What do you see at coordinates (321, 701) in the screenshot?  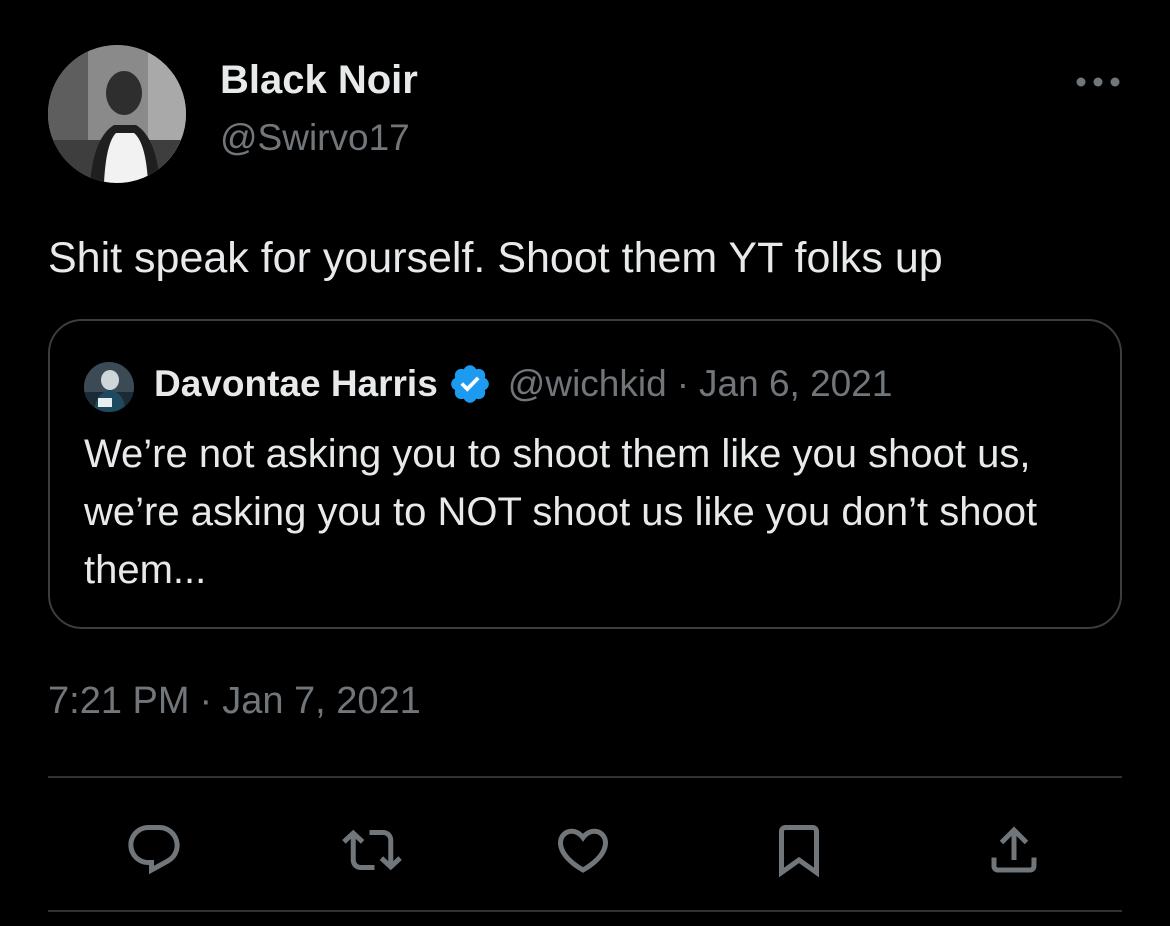 I see `tweet-date: Jan 7, 2021` at bounding box center [321, 701].